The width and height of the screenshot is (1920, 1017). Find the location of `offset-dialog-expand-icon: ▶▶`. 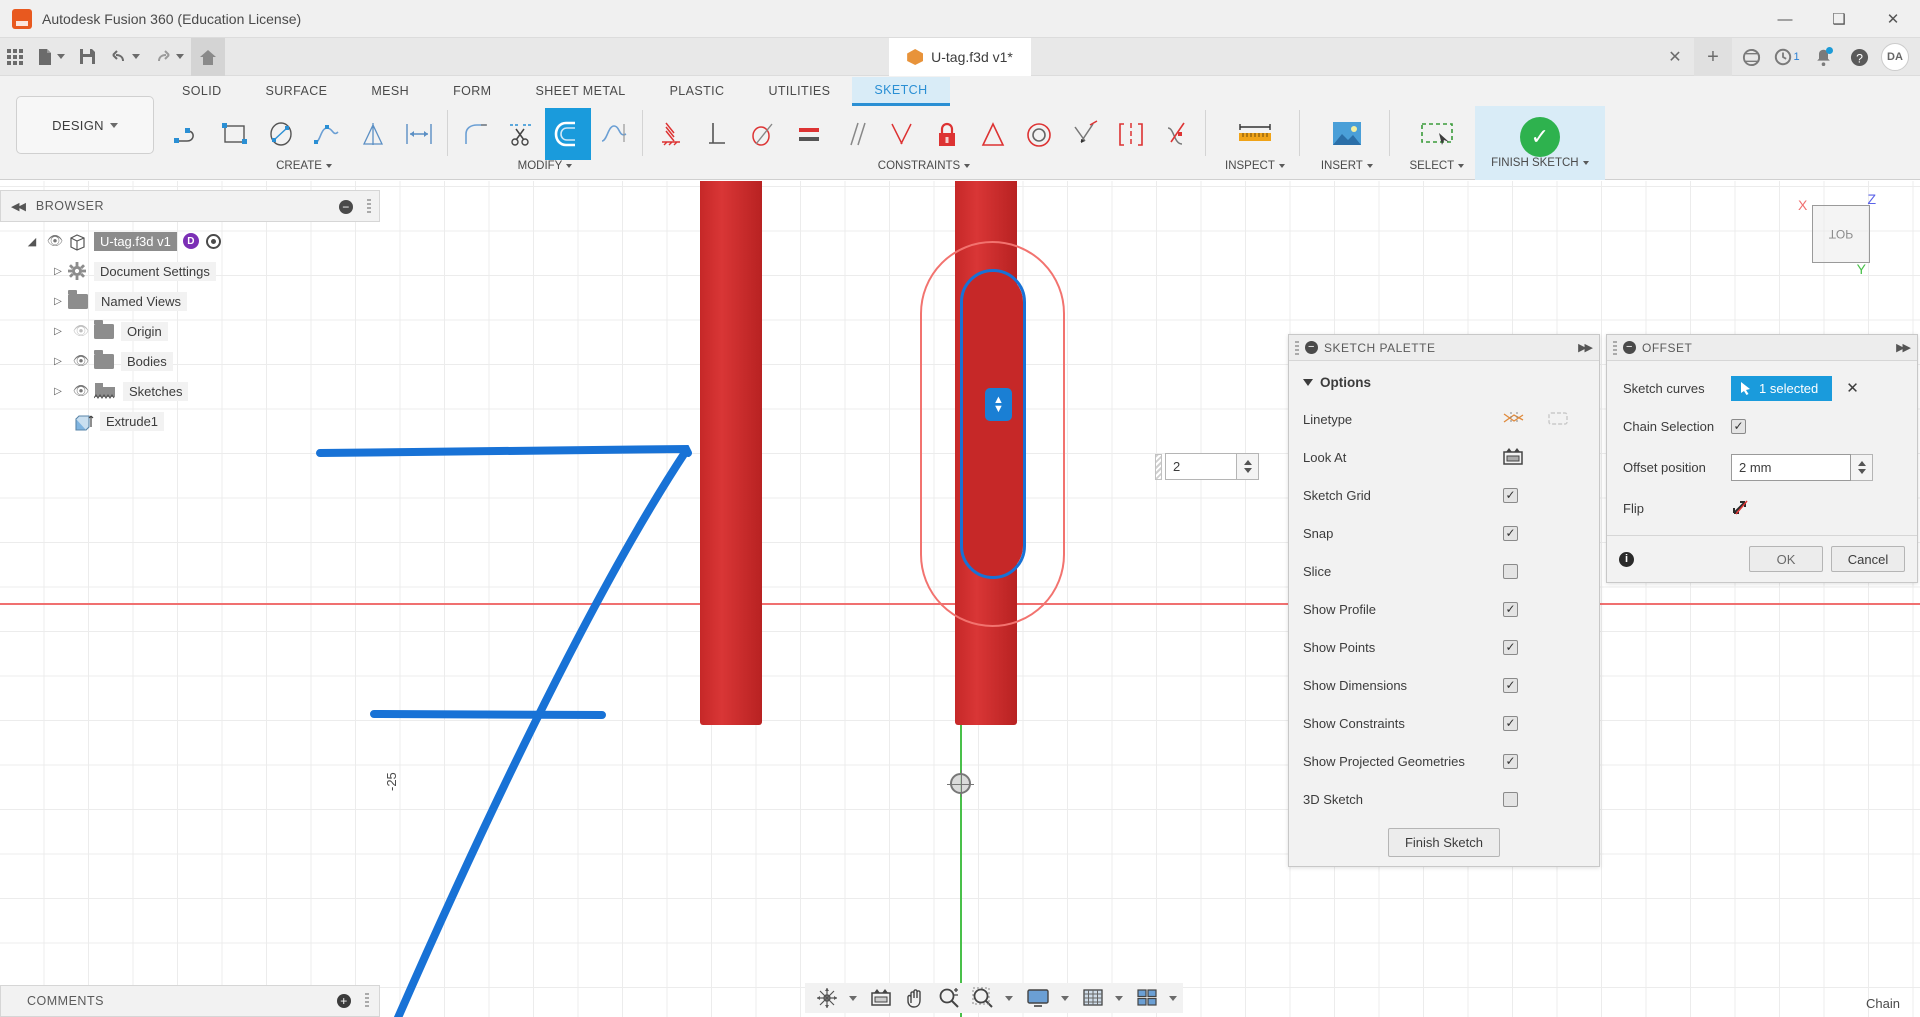

offset-dialog-expand-icon: ▶▶ is located at coordinates (1903, 347).